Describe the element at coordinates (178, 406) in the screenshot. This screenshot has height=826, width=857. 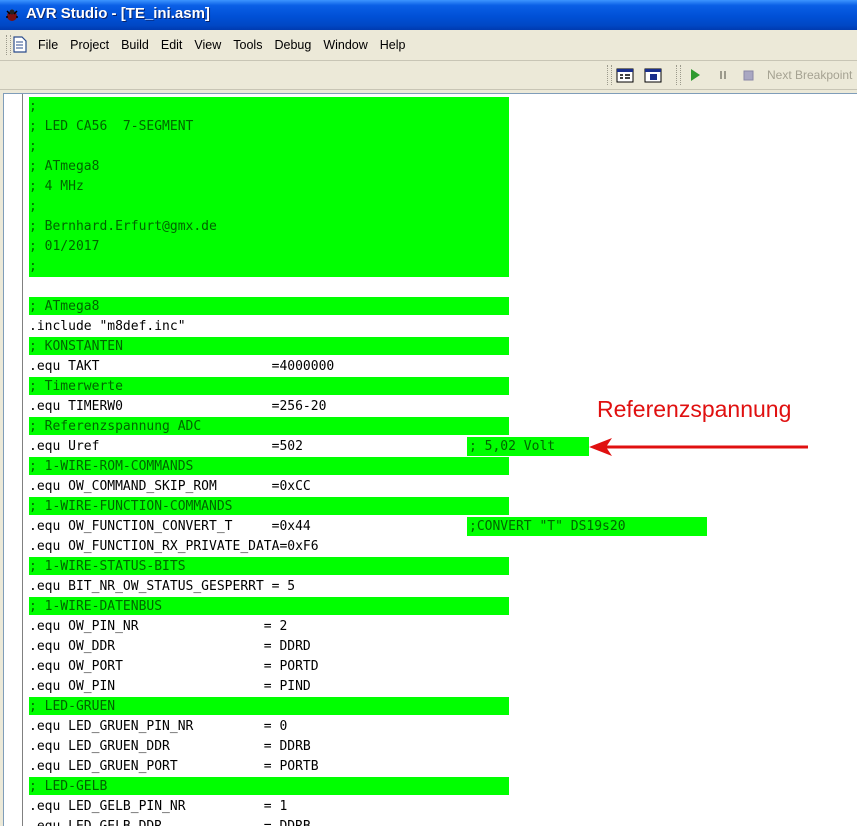
I see `code-line-text: .equ TIMERW0 =256-20` at that location.